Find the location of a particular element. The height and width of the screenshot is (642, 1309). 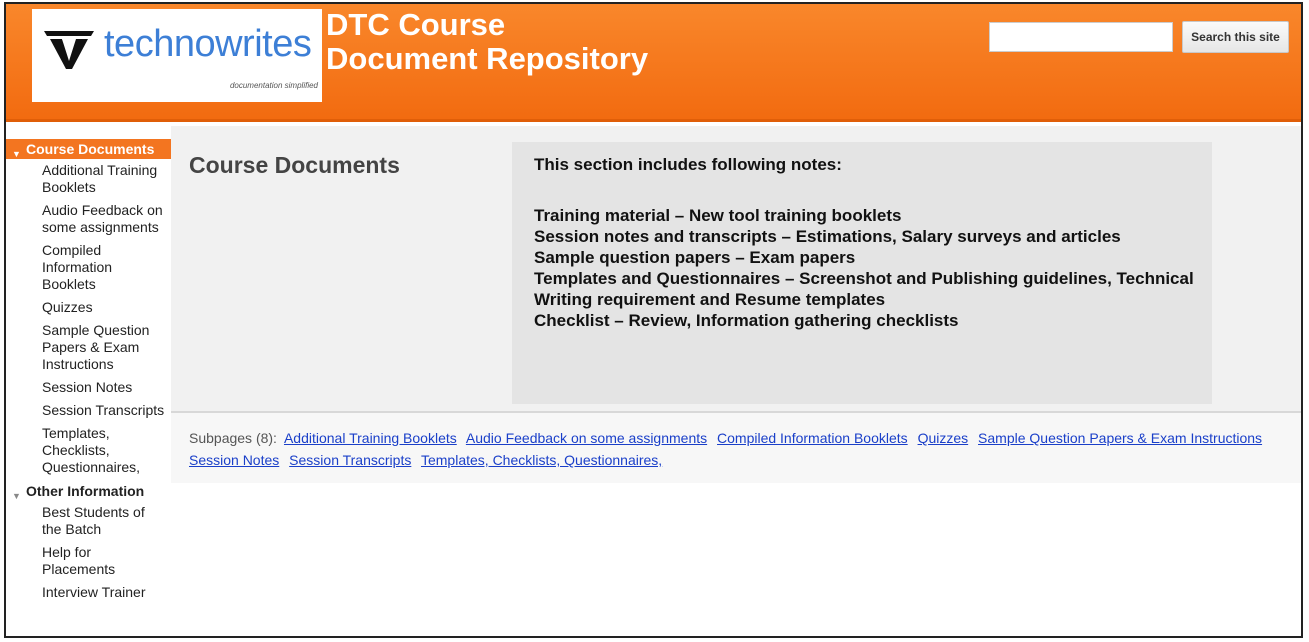

logo-tagline: documentation simplified is located at coordinates (273, 85).